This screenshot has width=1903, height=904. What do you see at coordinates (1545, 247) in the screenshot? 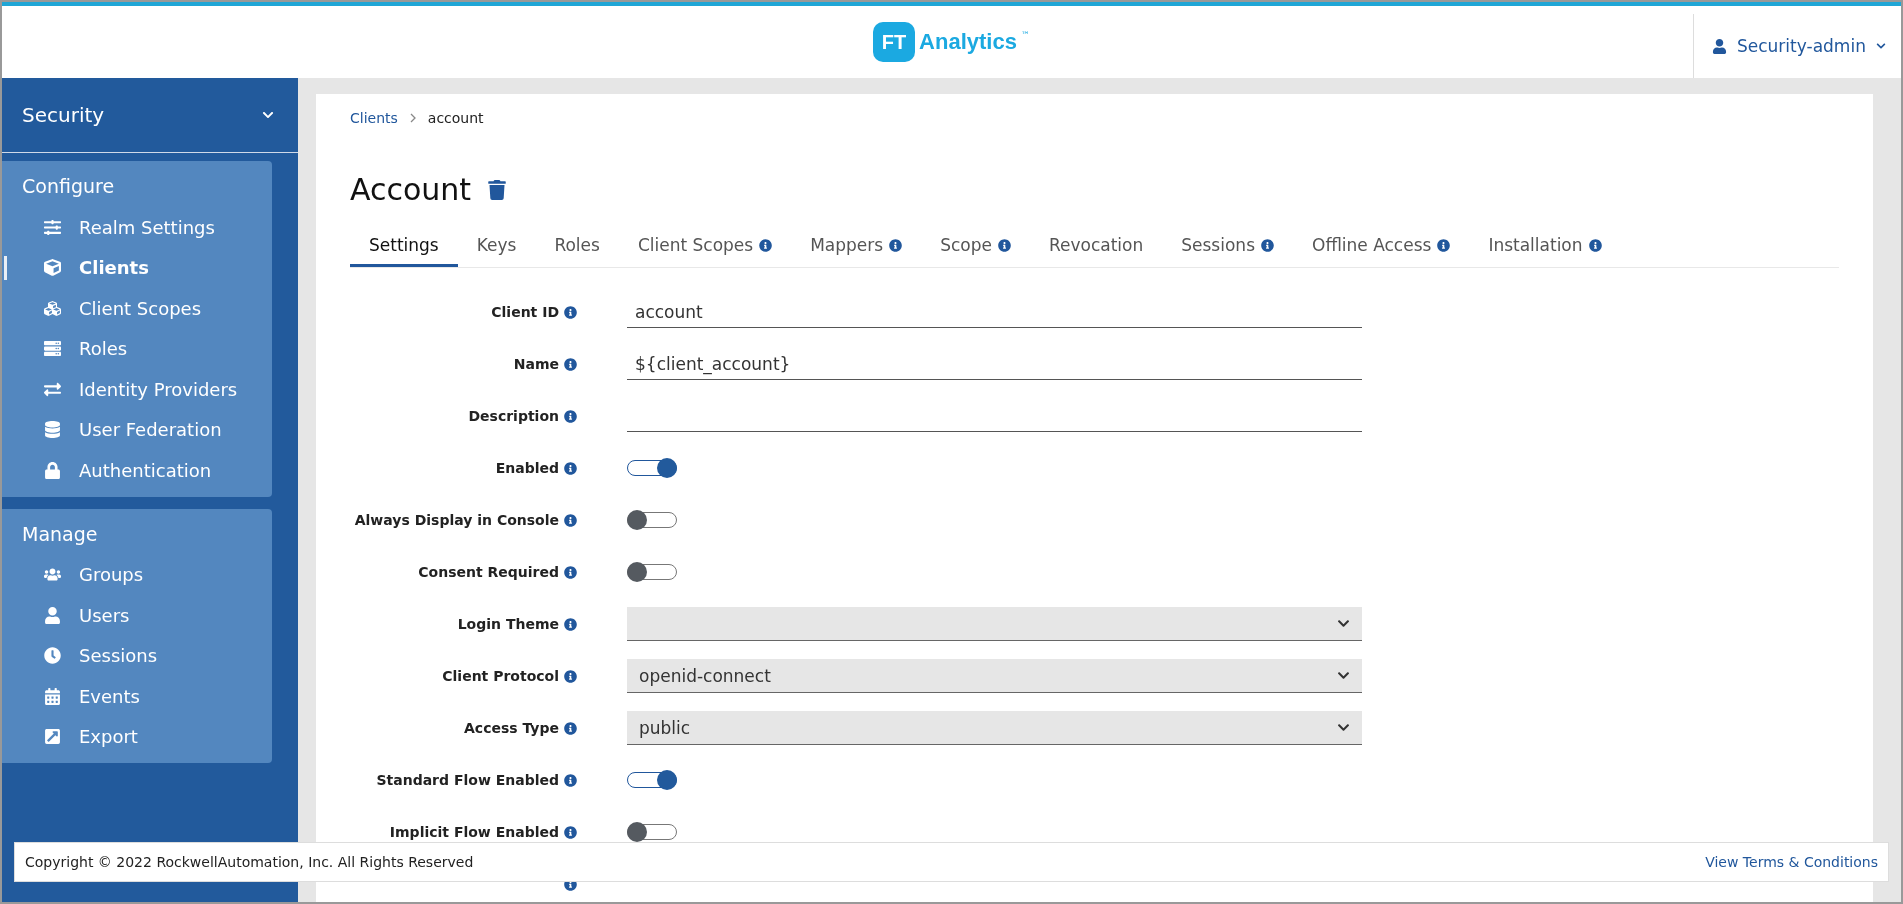
I see `tab: Installation` at bounding box center [1545, 247].